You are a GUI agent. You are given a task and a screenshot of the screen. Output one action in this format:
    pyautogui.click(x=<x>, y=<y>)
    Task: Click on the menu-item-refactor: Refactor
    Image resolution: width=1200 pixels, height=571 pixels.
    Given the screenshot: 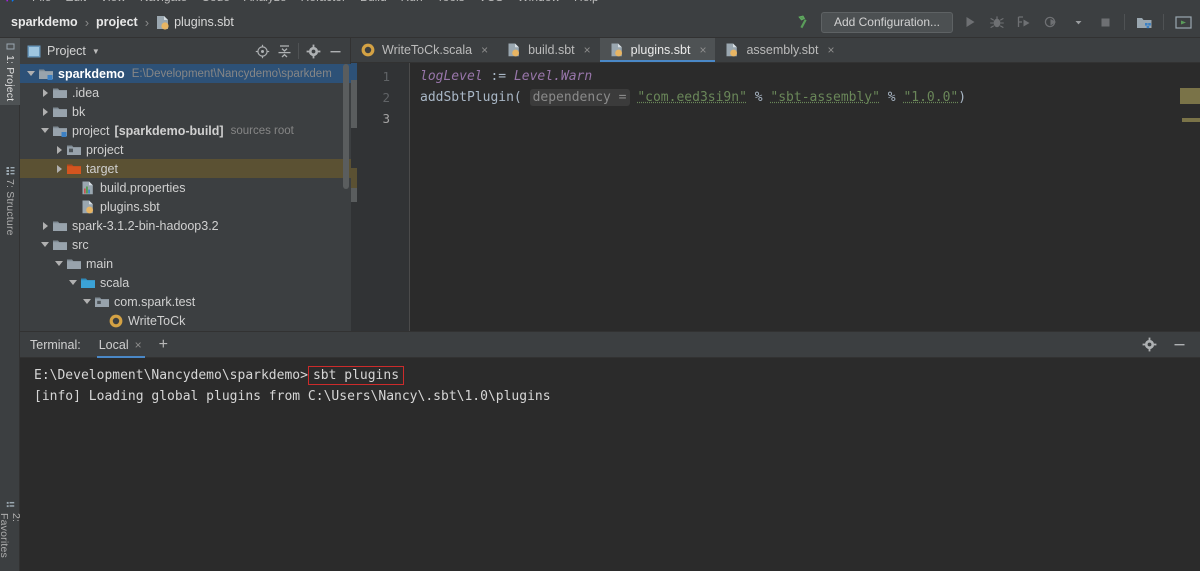 What is the action you would take?
    pyautogui.click(x=323, y=2)
    